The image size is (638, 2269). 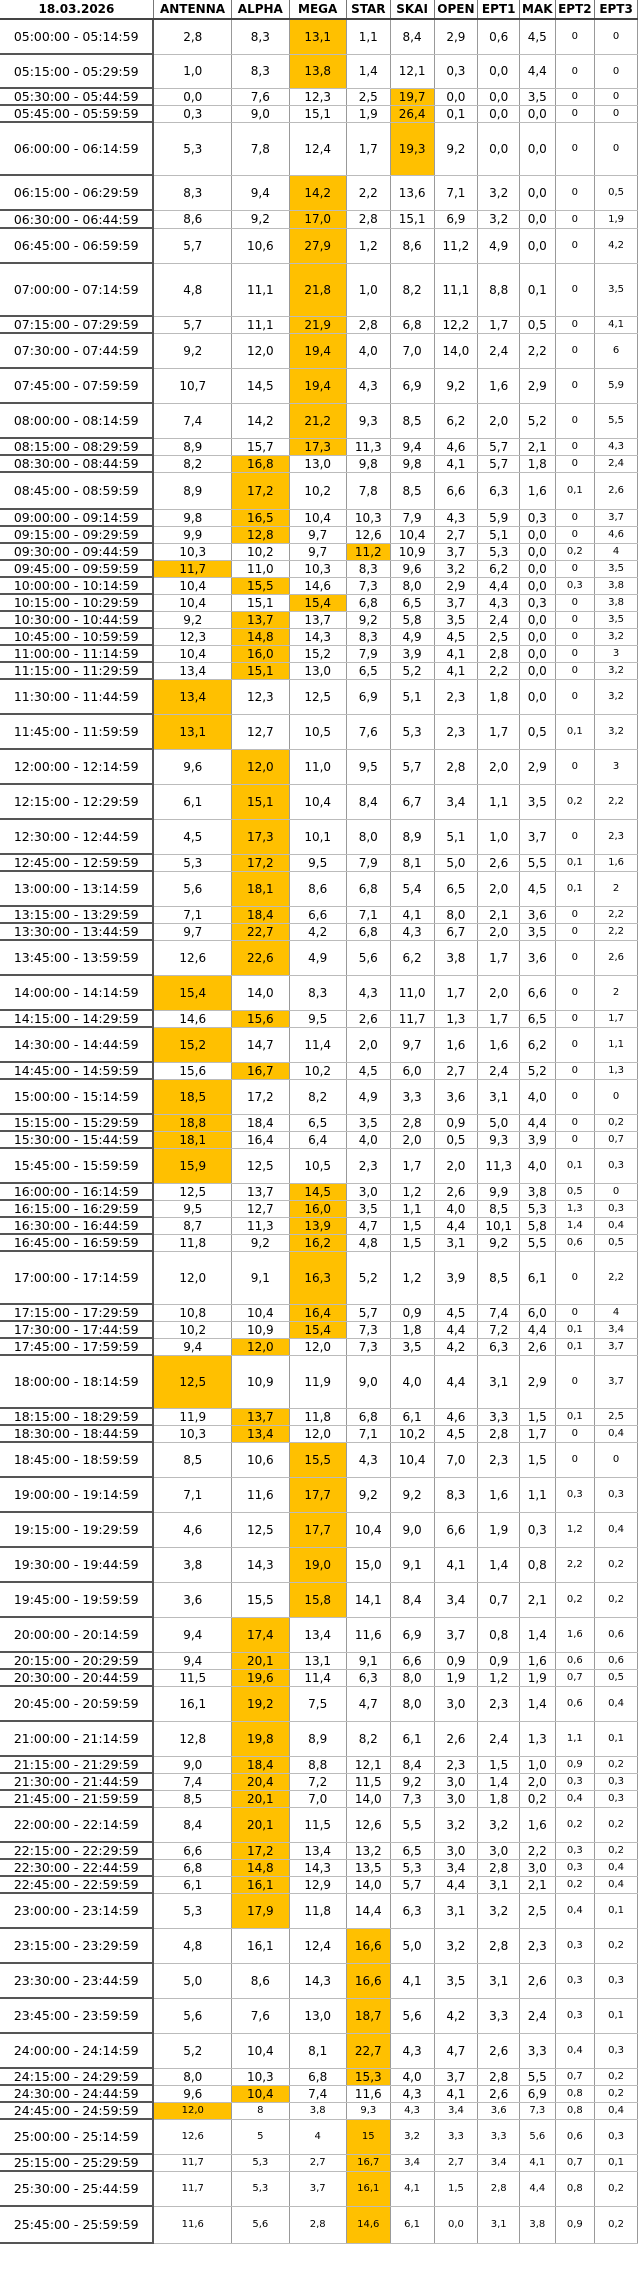 I want to click on rating-cell-open: 4,0, so click(x=456, y=1209).